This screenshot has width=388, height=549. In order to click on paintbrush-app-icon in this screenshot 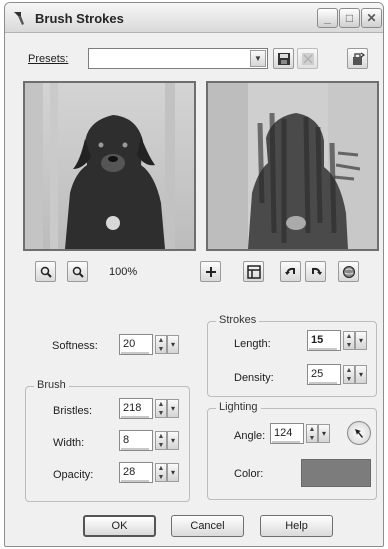, I will do `click(19, 18)`.